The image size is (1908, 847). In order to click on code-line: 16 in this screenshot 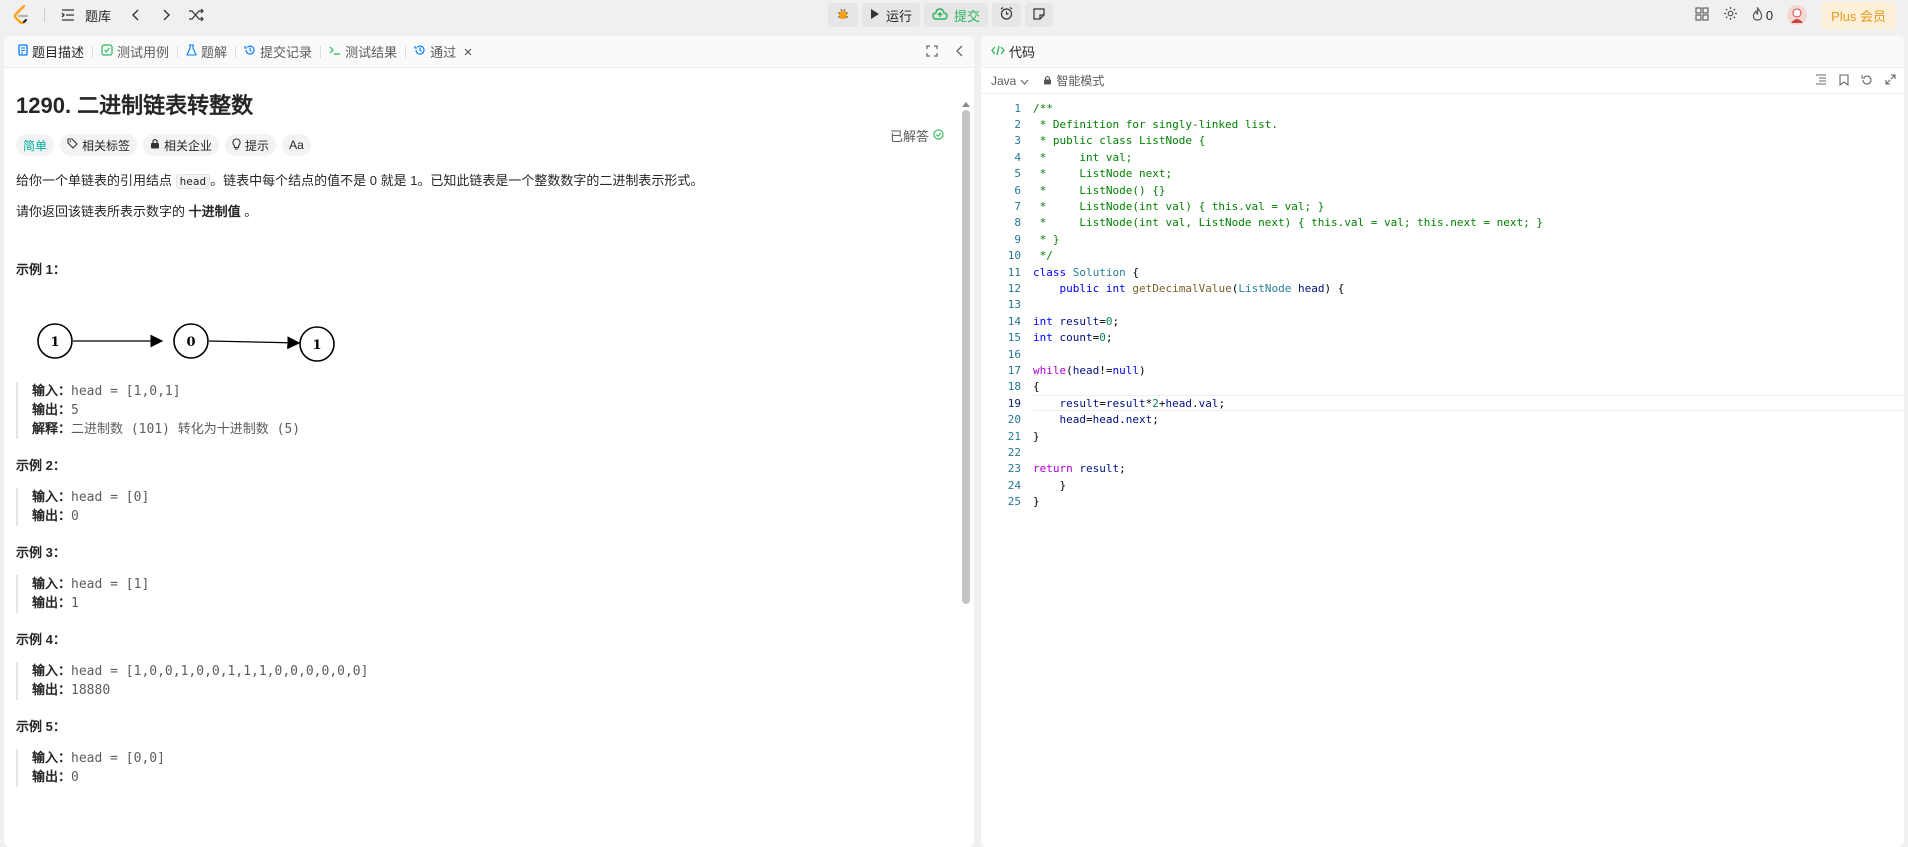, I will do `click(1442, 354)`.